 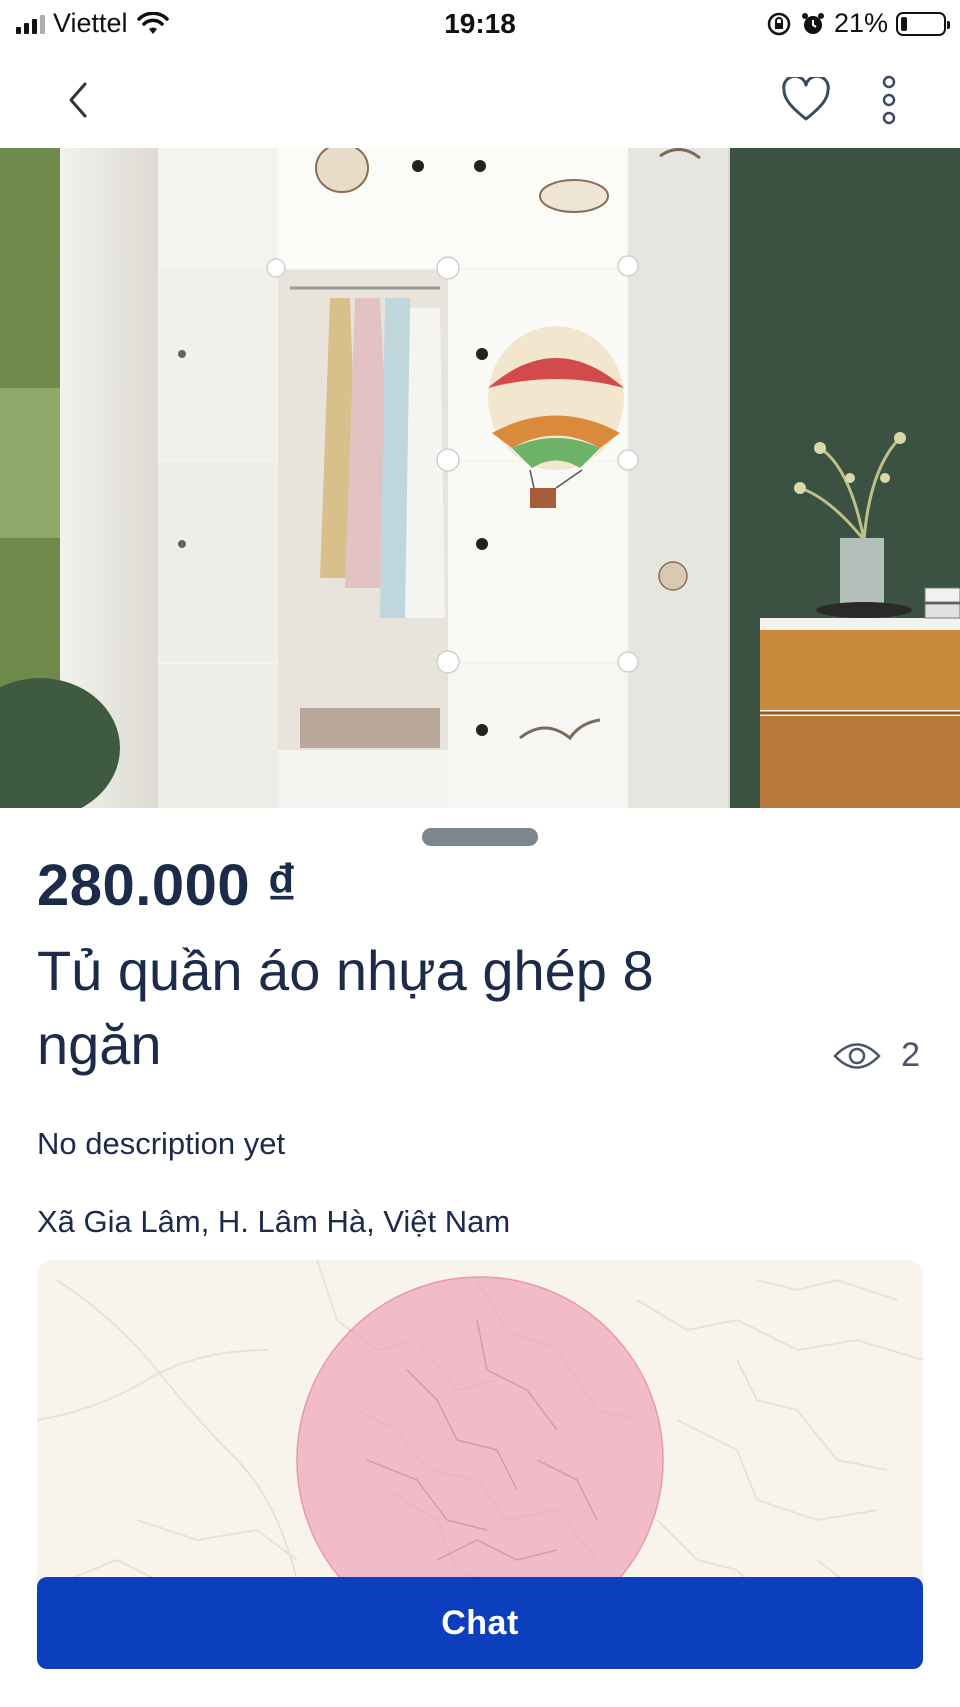 What do you see at coordinates (480, 837) in the screenshot?
I see `sheet-drag-handle` at bounding box center [480, 837].